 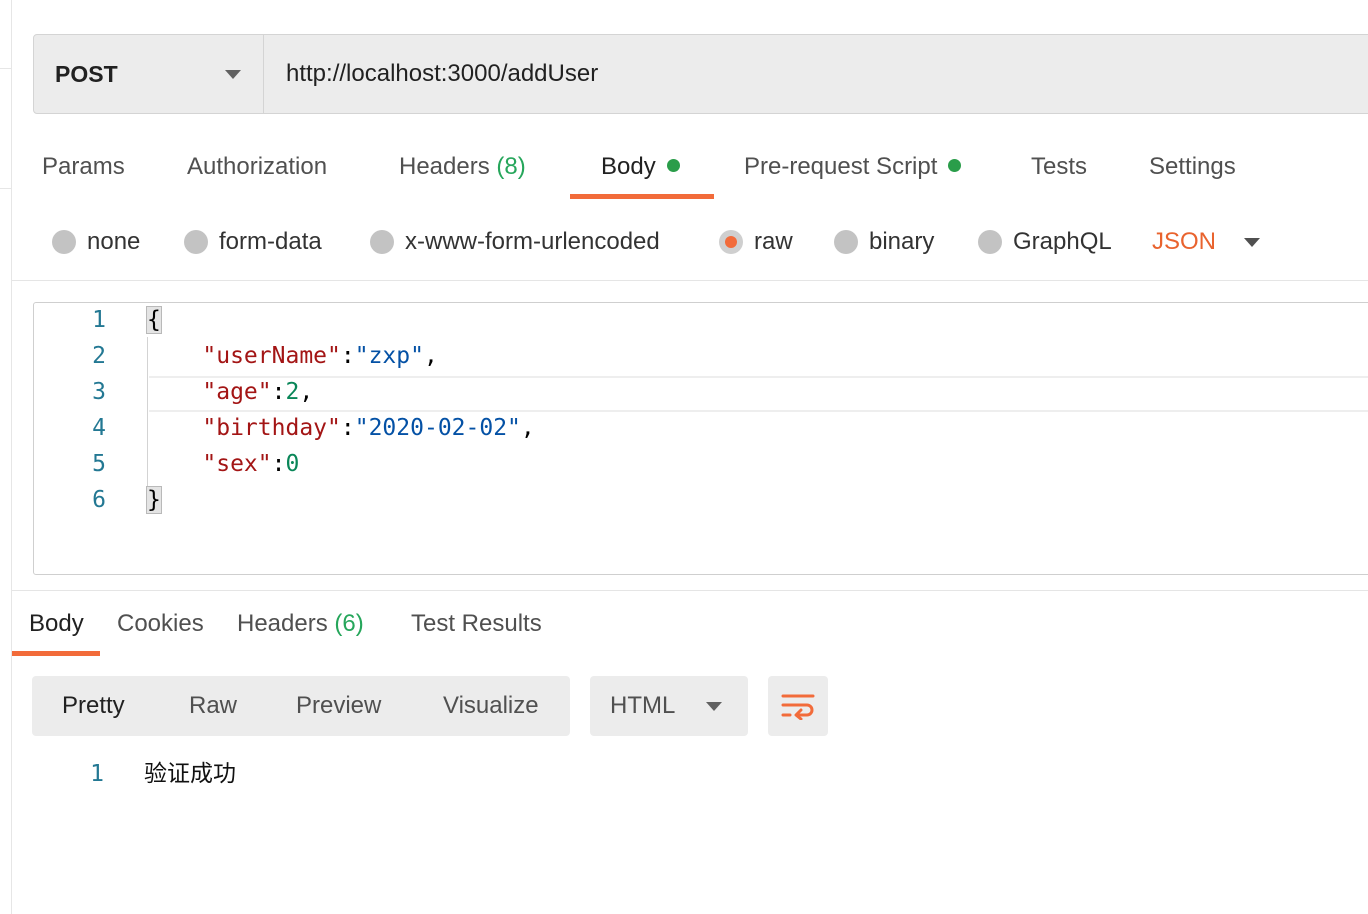 I want to click on response-format-select: HTML, so click(x=669, y=706).